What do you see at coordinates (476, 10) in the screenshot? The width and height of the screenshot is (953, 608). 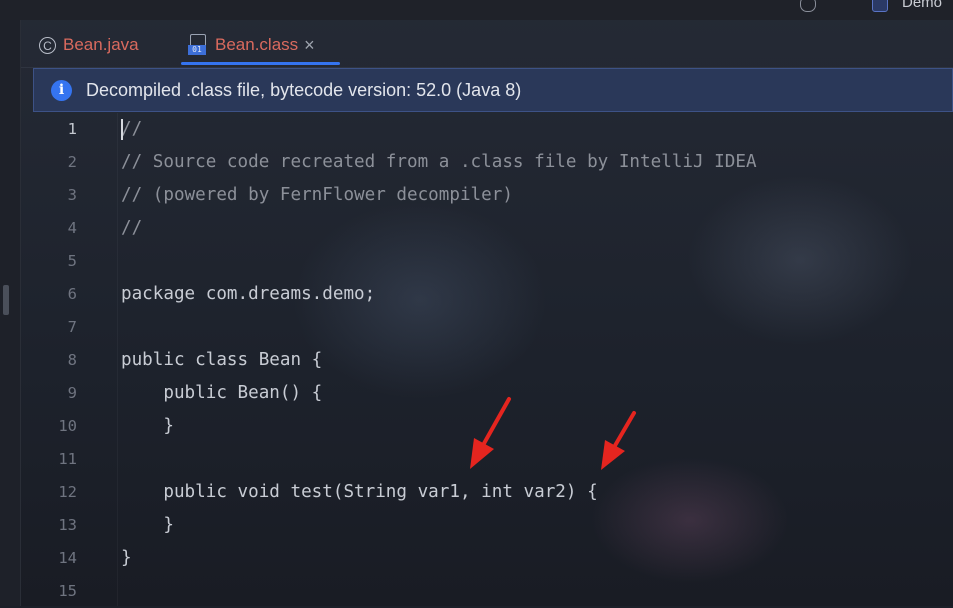 I see `title-bar: Demo` at bounding box center [476, 10].